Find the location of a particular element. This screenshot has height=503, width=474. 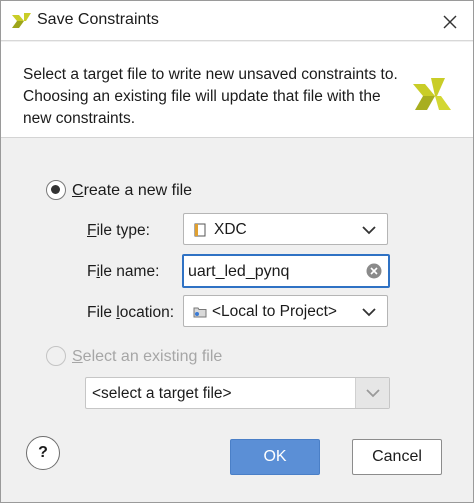

existing-file-dropdown-button is located at coordinates (372, 393).